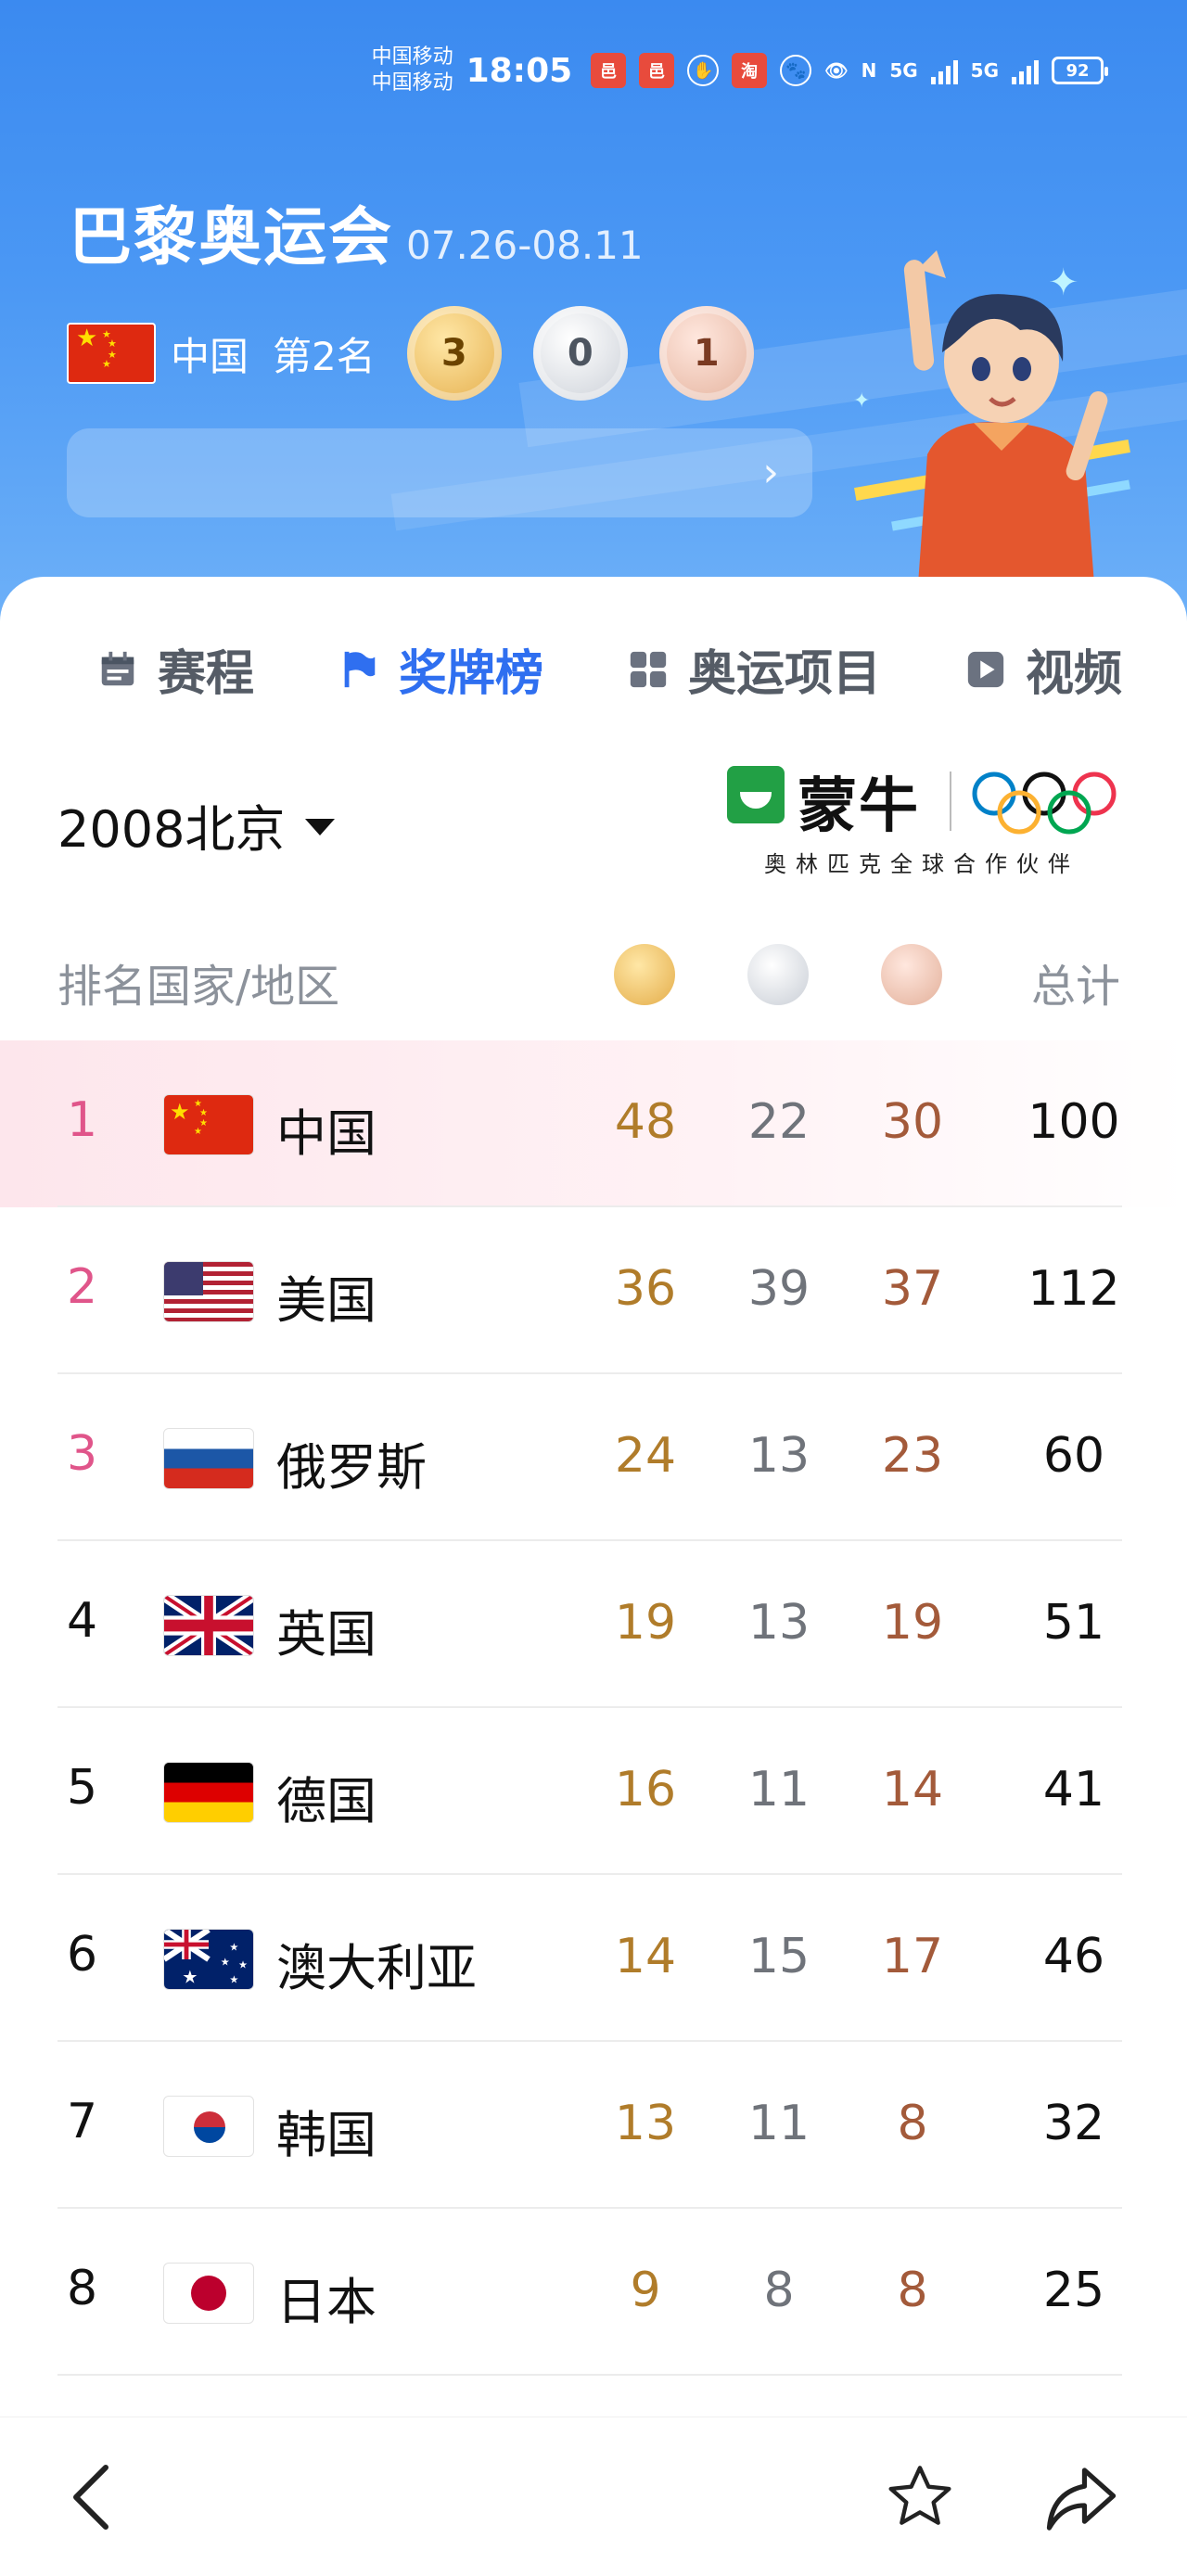  Describe the element at coordinates (912, 1289) in the screenshot. I see `bronze-value: 37` at that location.